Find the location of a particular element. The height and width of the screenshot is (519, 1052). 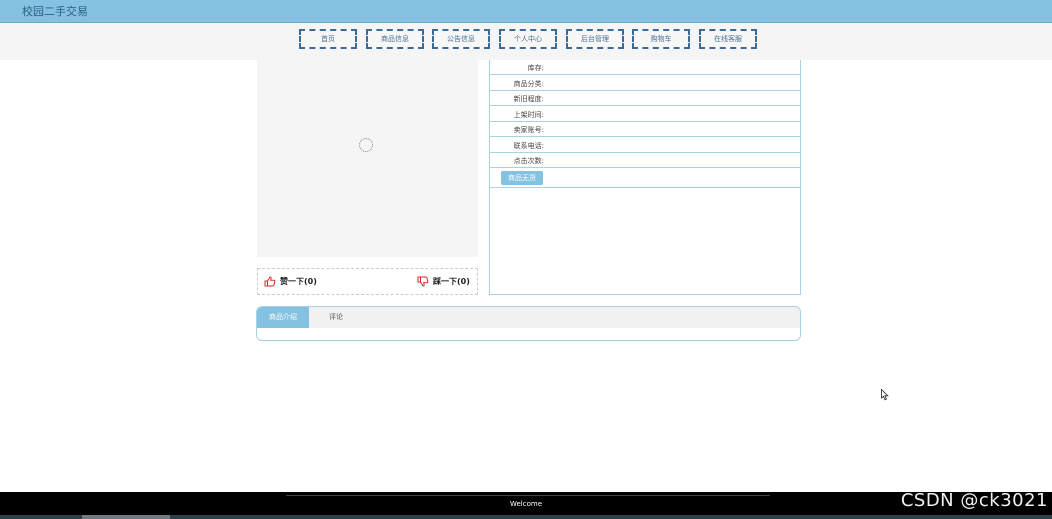

dislike-label: 踩一下(0) is located at coordinates (451, 281).